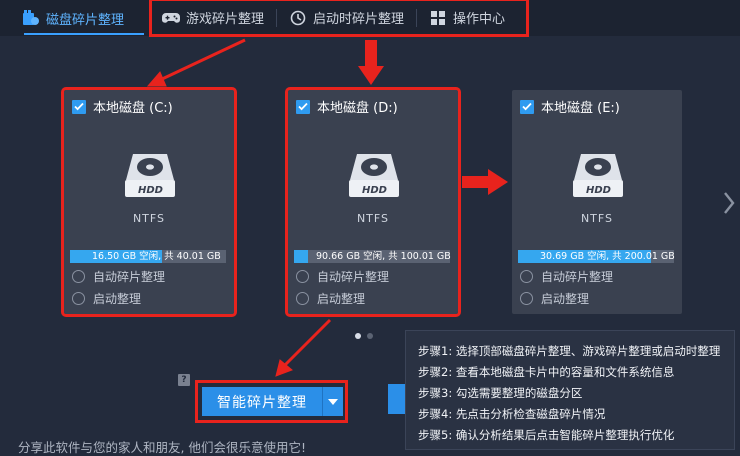  I want to click on tab-action-center-label: 操作中心, so click(479, 19).